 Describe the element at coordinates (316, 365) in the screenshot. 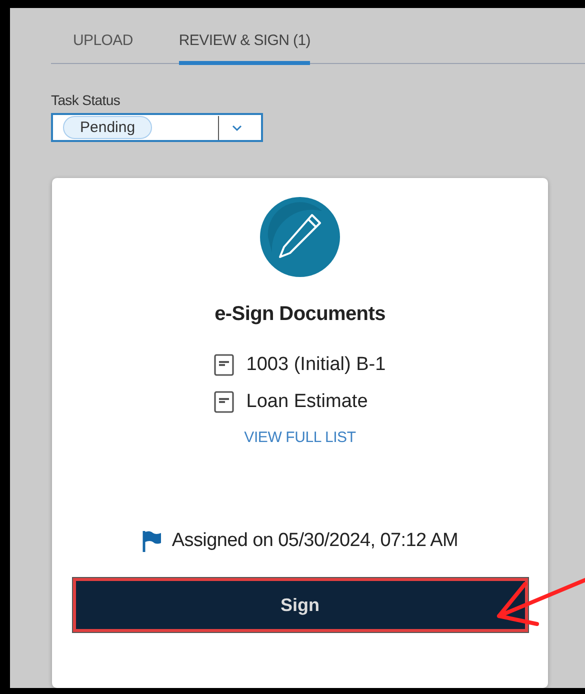

I see `document-name: 1003 (Initial) B-1` at that location.